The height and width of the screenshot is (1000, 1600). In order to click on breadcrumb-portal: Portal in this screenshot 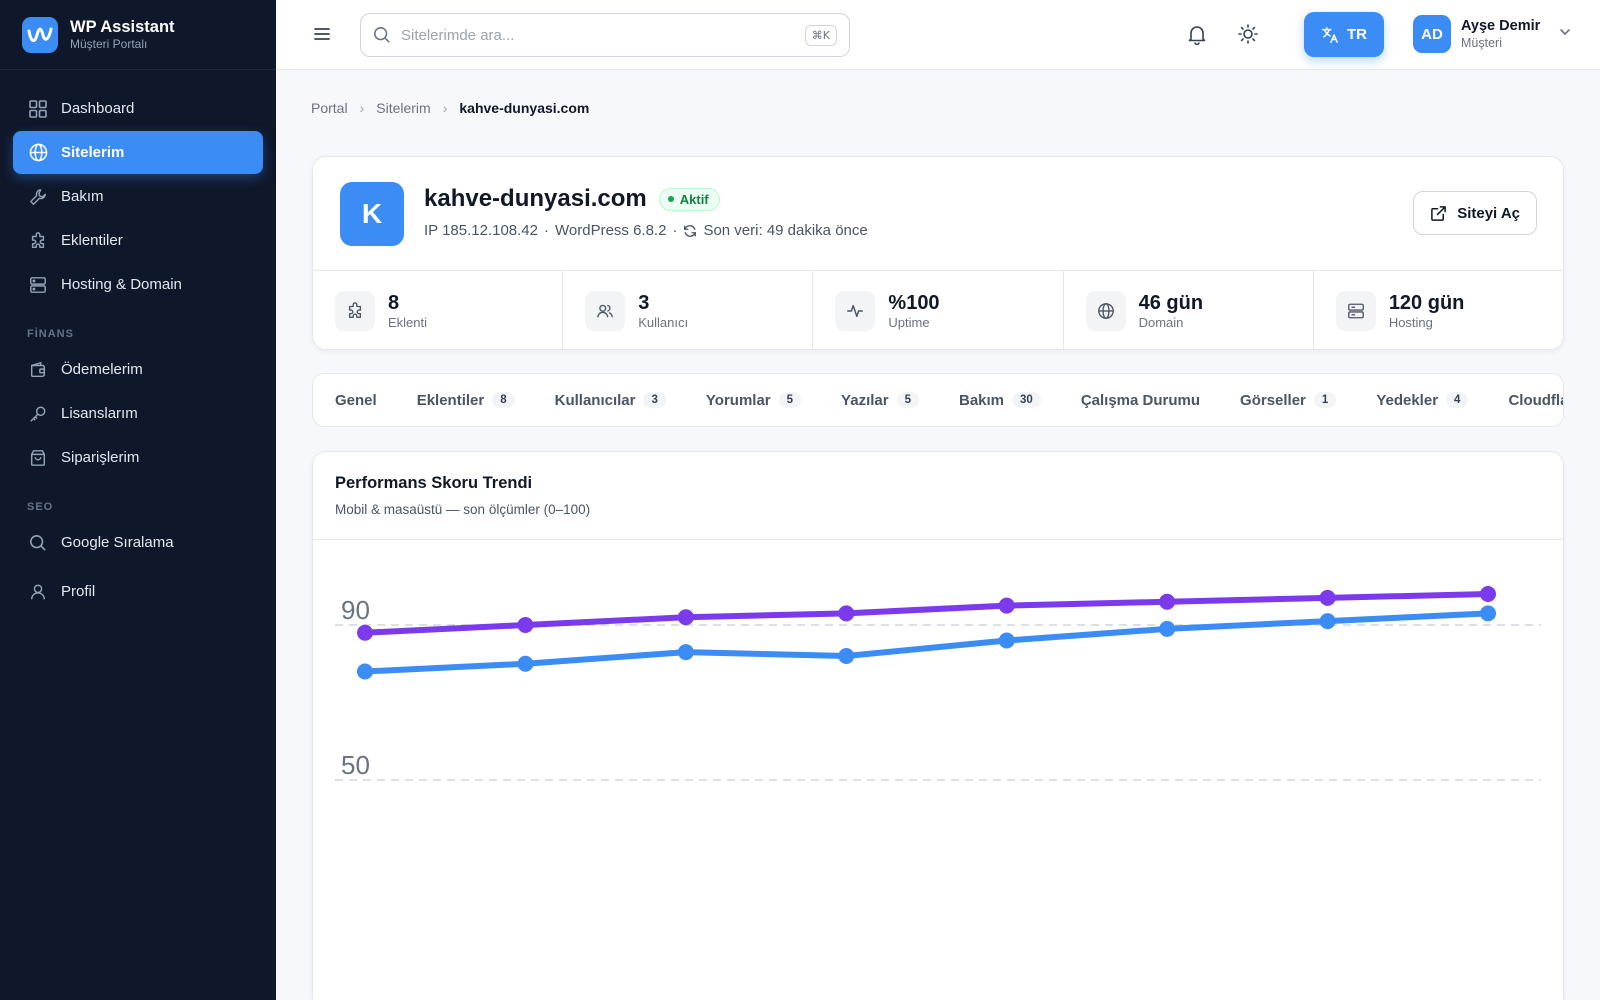, I will do `click(329, 108)`.